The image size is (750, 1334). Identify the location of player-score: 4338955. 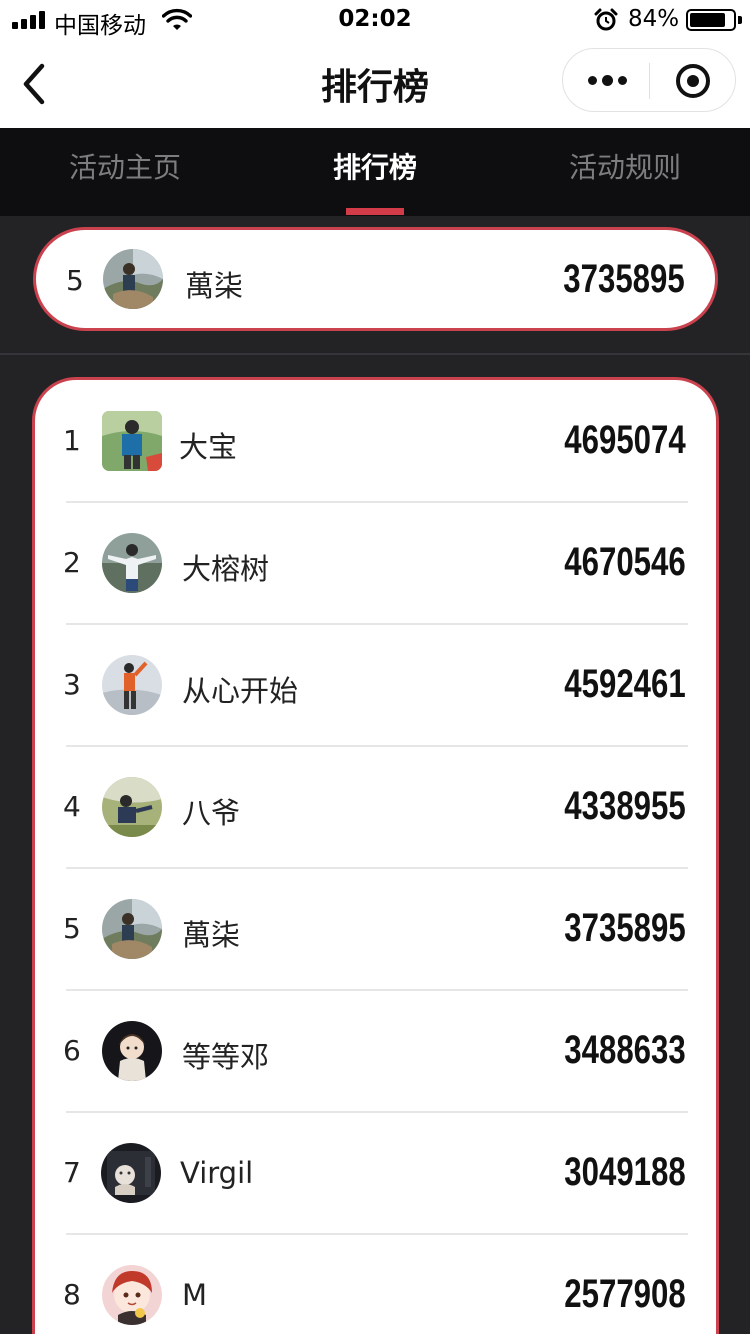
(625, 806).